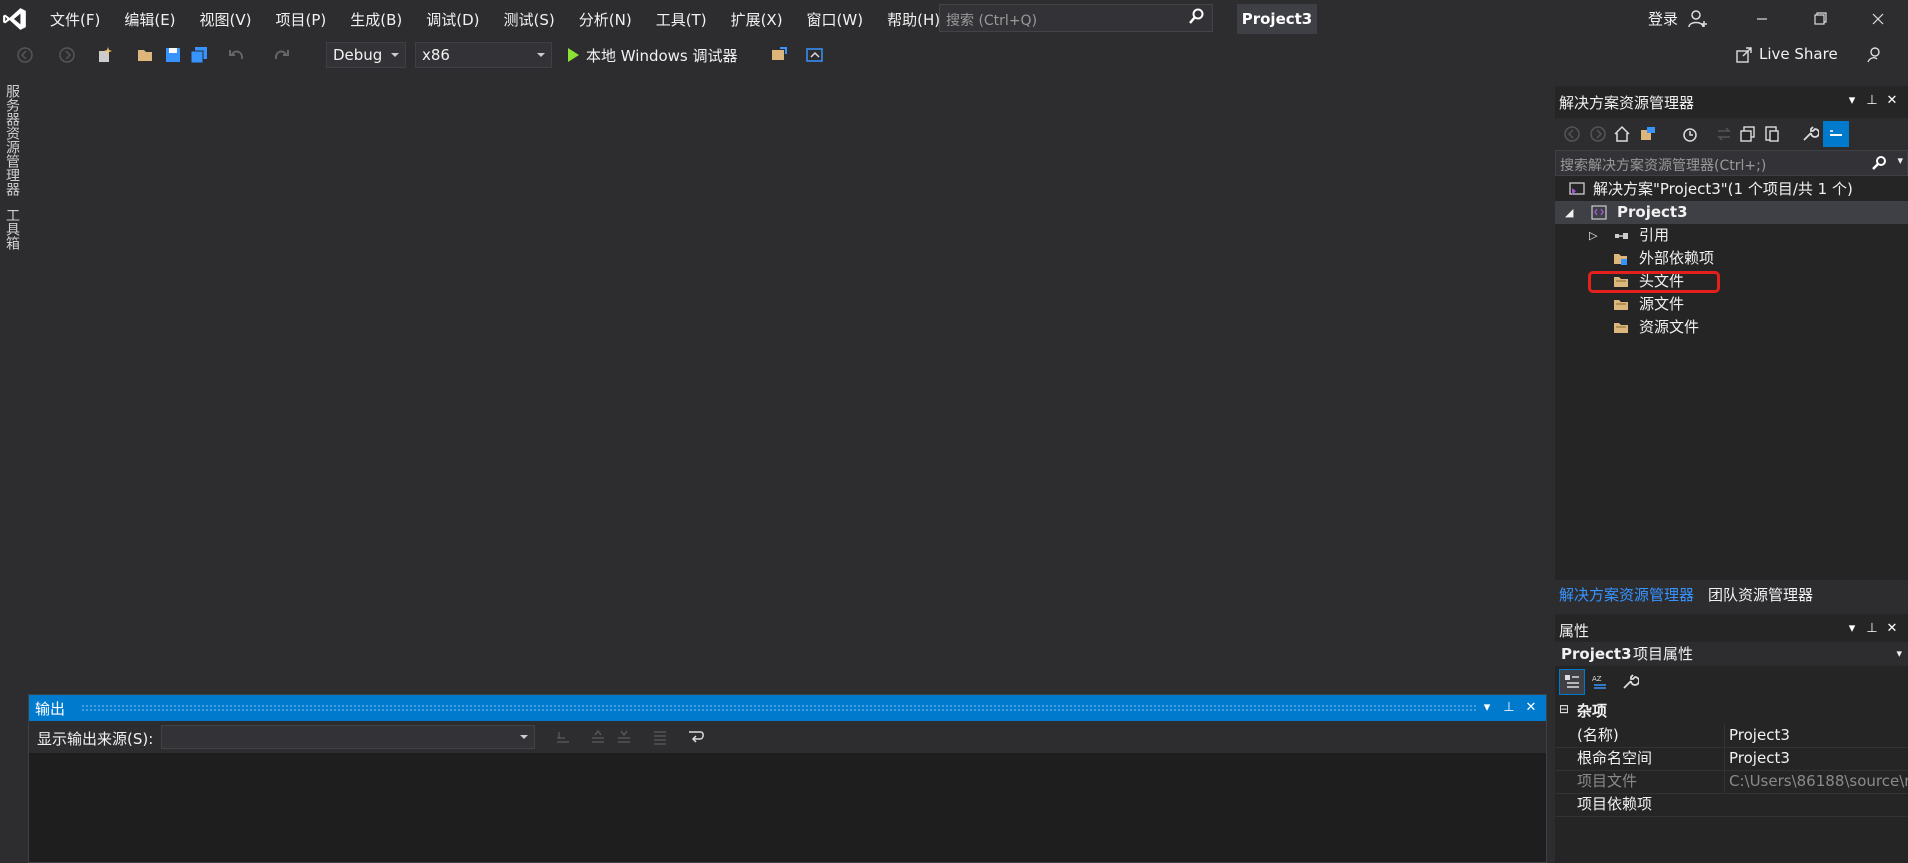 Image resolution: width=1908 pixels, height=863 pixels. I want to click on toolbox-tab: 工具箱, so click(12, 229).